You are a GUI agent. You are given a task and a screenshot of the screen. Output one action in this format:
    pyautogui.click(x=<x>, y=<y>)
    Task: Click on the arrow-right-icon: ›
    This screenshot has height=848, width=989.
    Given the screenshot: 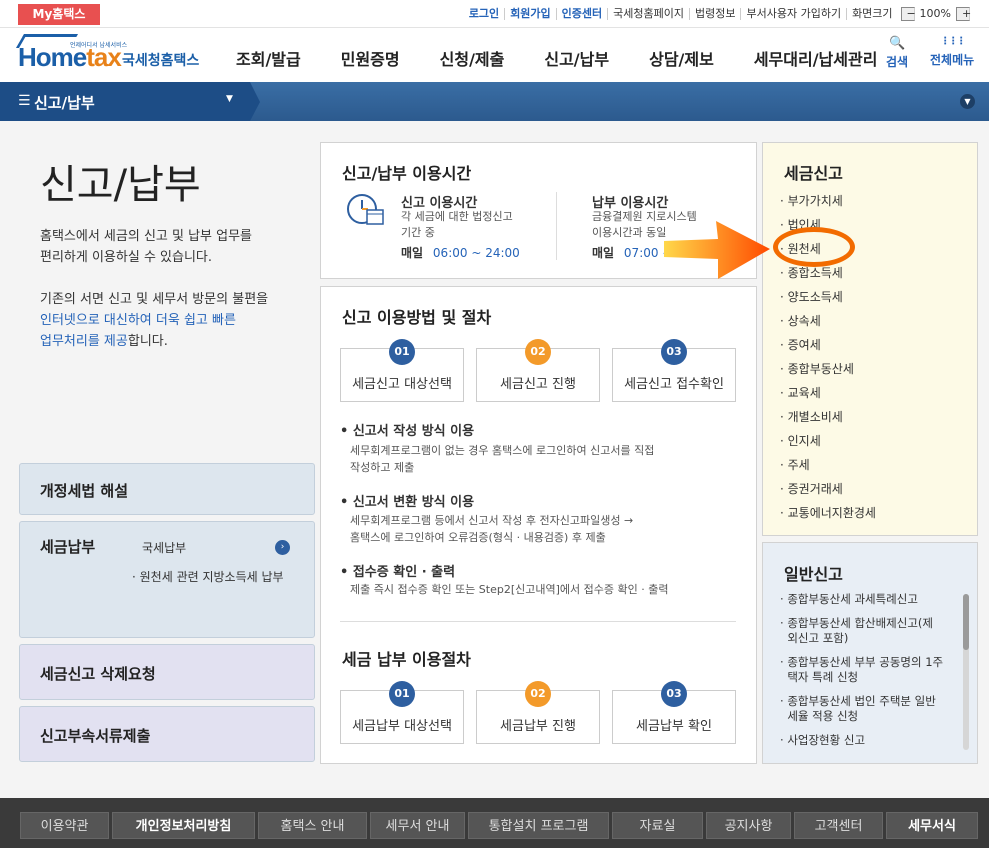 What is the action you would take?
    pyautogui.click(x=282, y=547)
    